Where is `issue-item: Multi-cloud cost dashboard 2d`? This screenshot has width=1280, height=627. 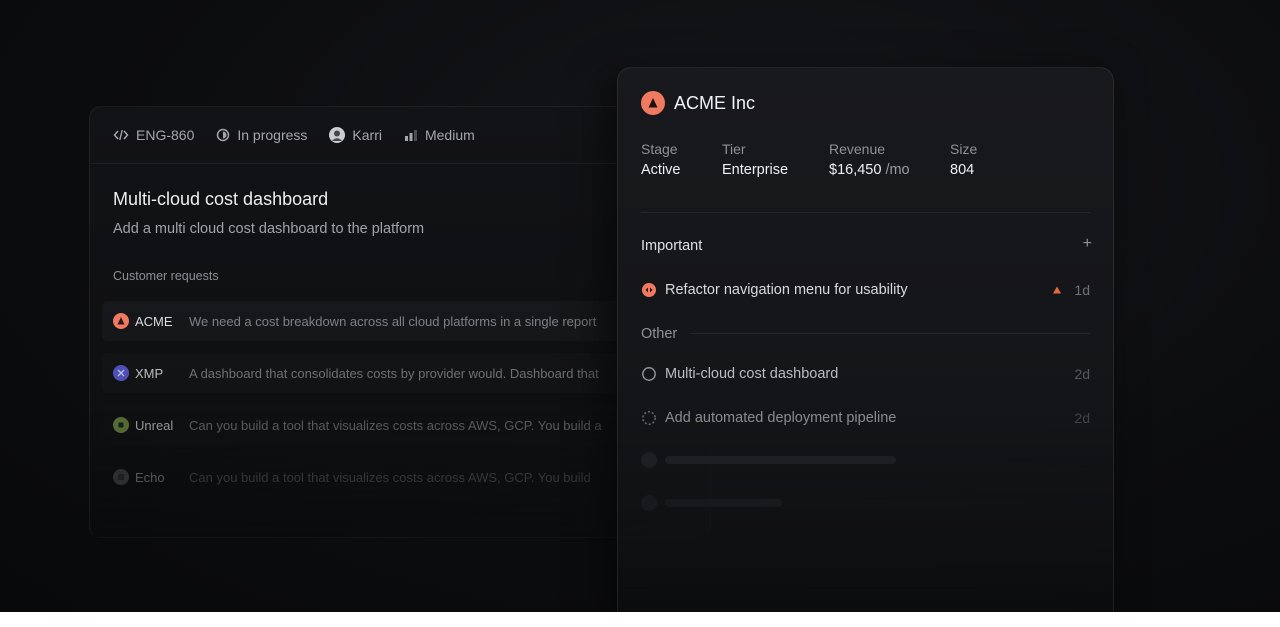
issue-item: Multi-cloud cost dashboard 2d is located at coordinates (865, 374).